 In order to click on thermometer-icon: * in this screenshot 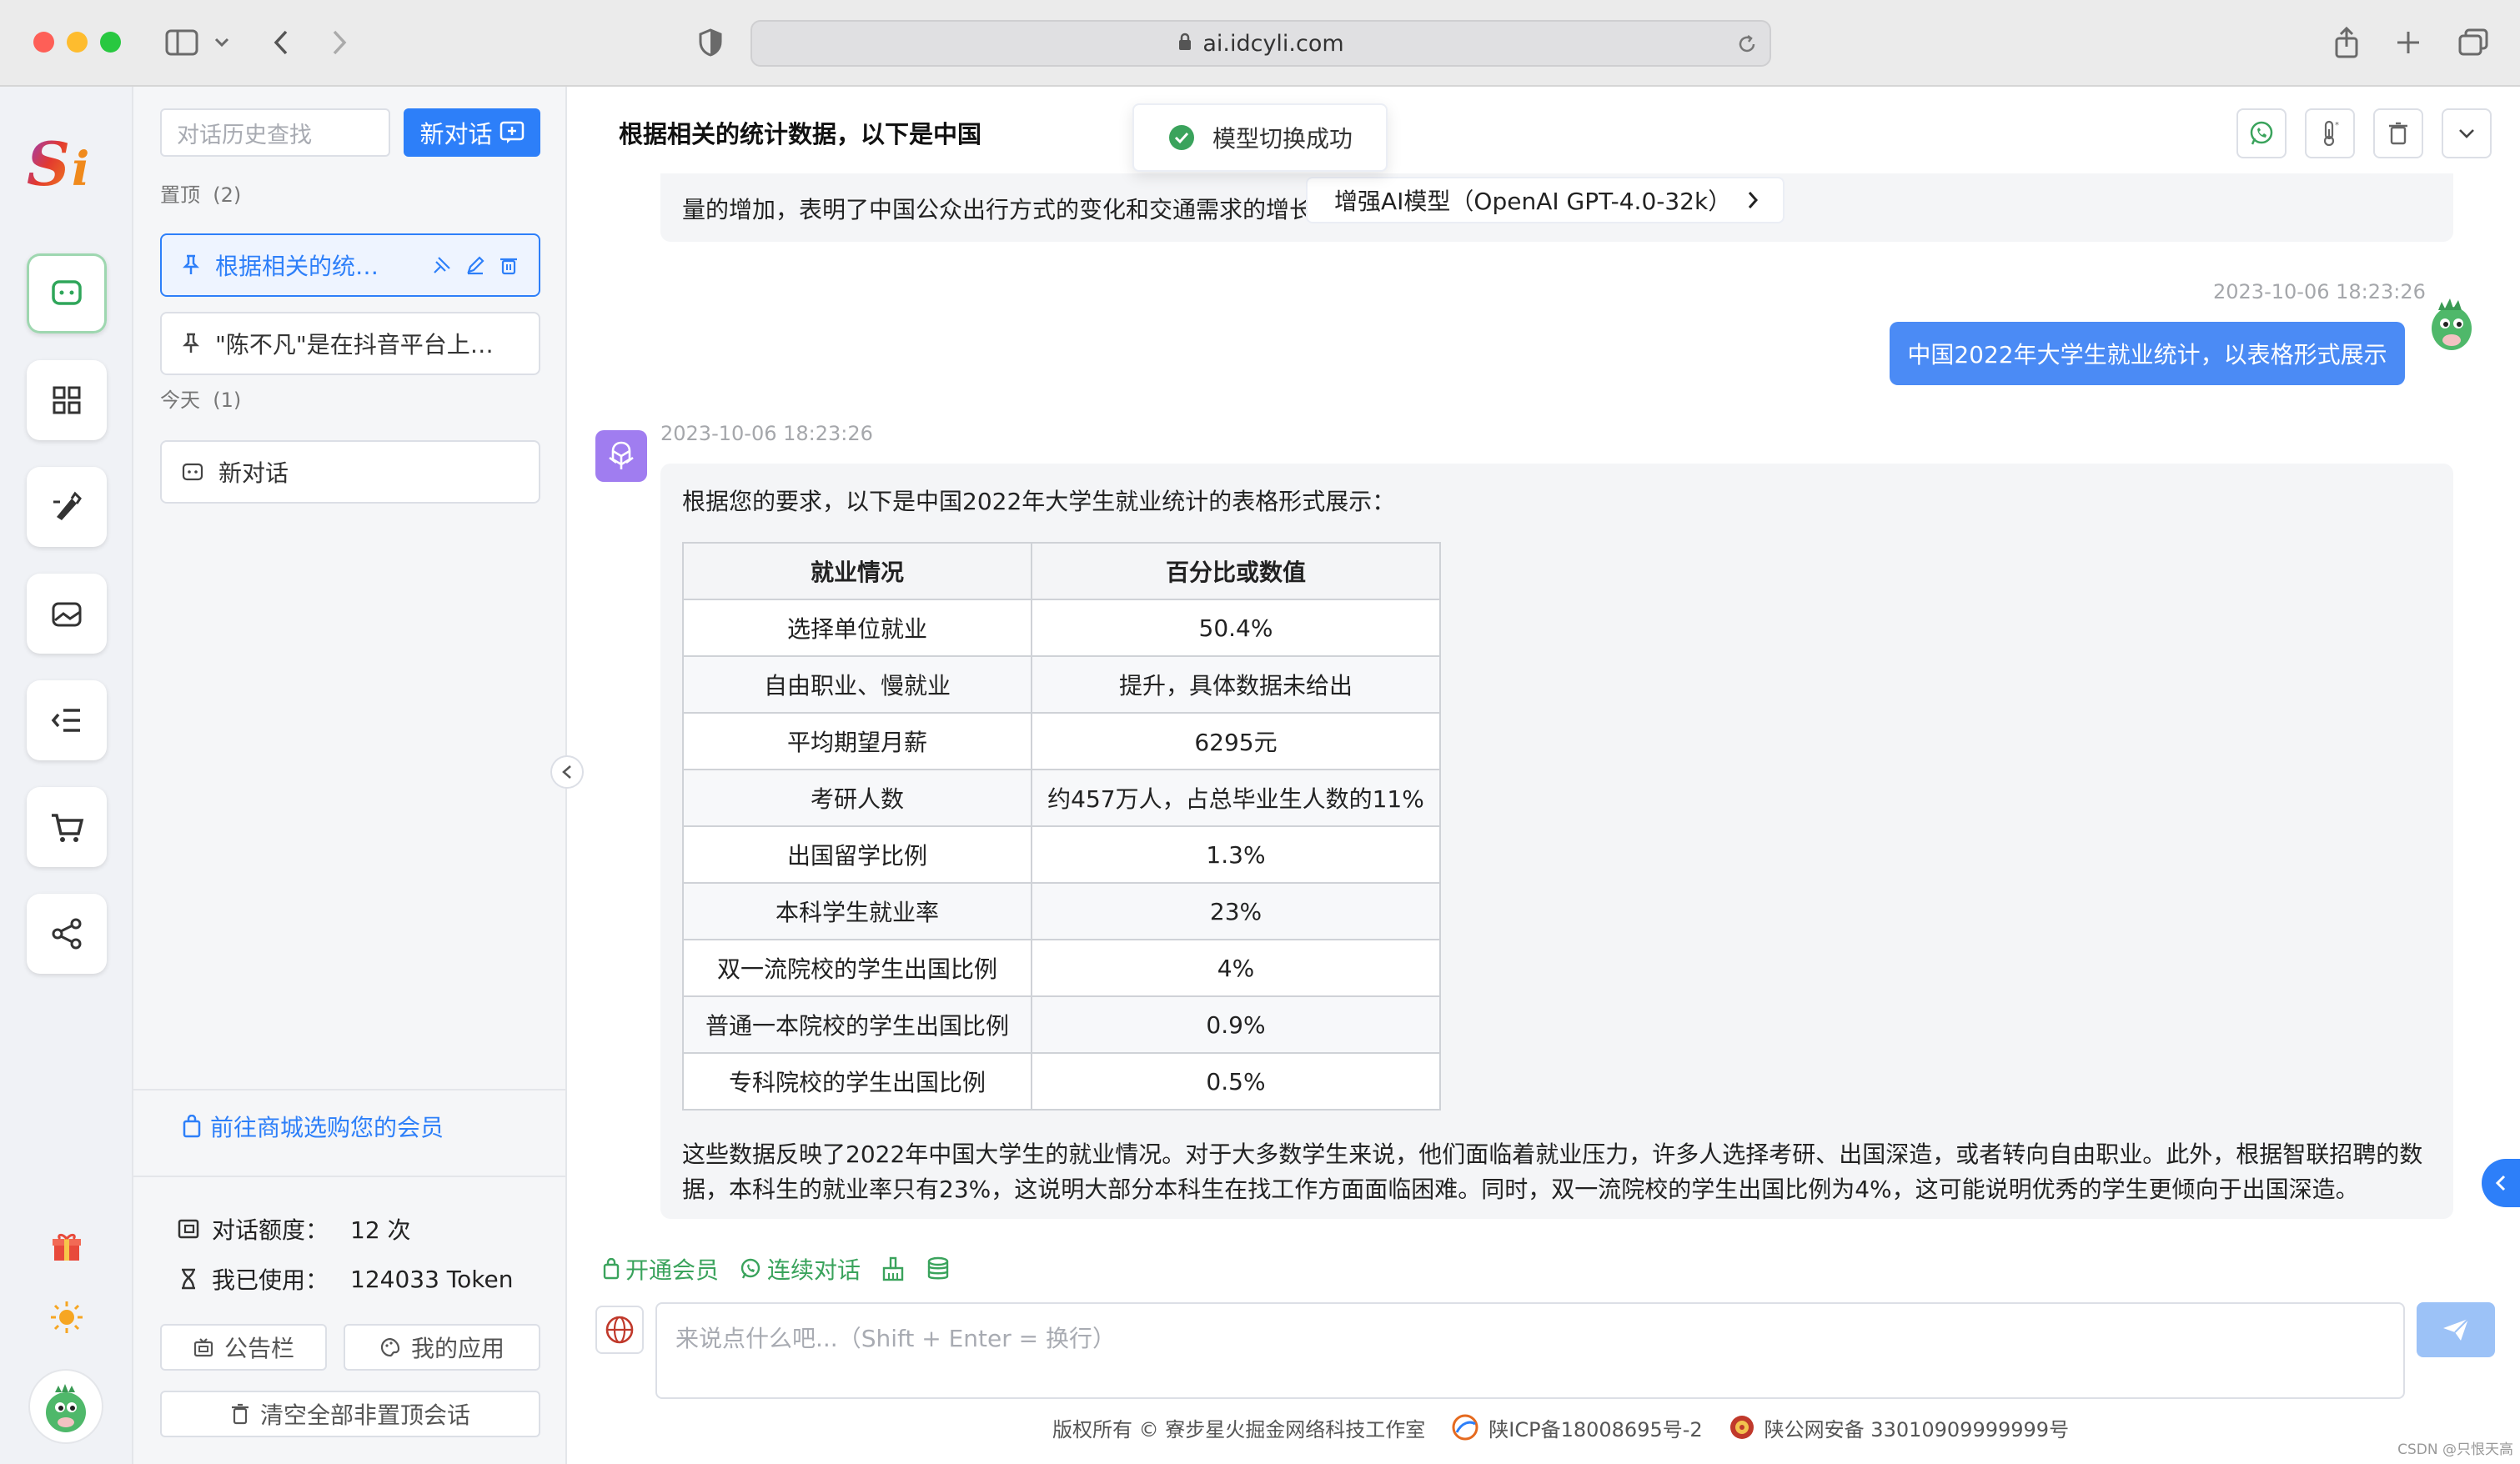, I will do `click(2331, 133)`.